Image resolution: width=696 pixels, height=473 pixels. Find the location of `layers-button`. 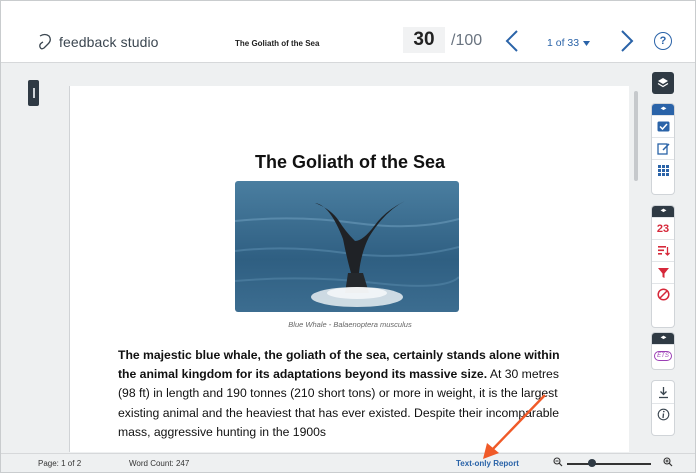

layers-button is located at coordinates (663, 83).